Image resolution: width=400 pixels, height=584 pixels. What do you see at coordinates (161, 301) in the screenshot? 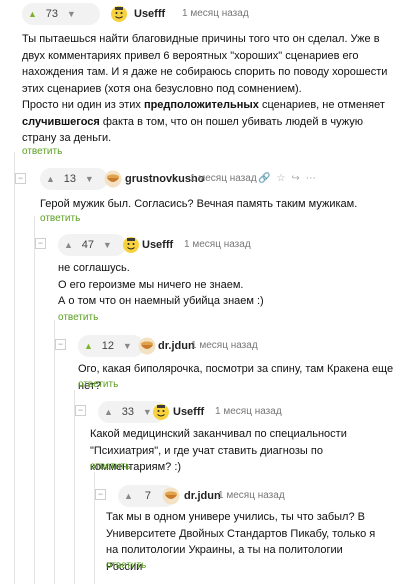
I see `comment-line: А о том что он наемный убийца знаем :)` at bounding box center [161, 301].